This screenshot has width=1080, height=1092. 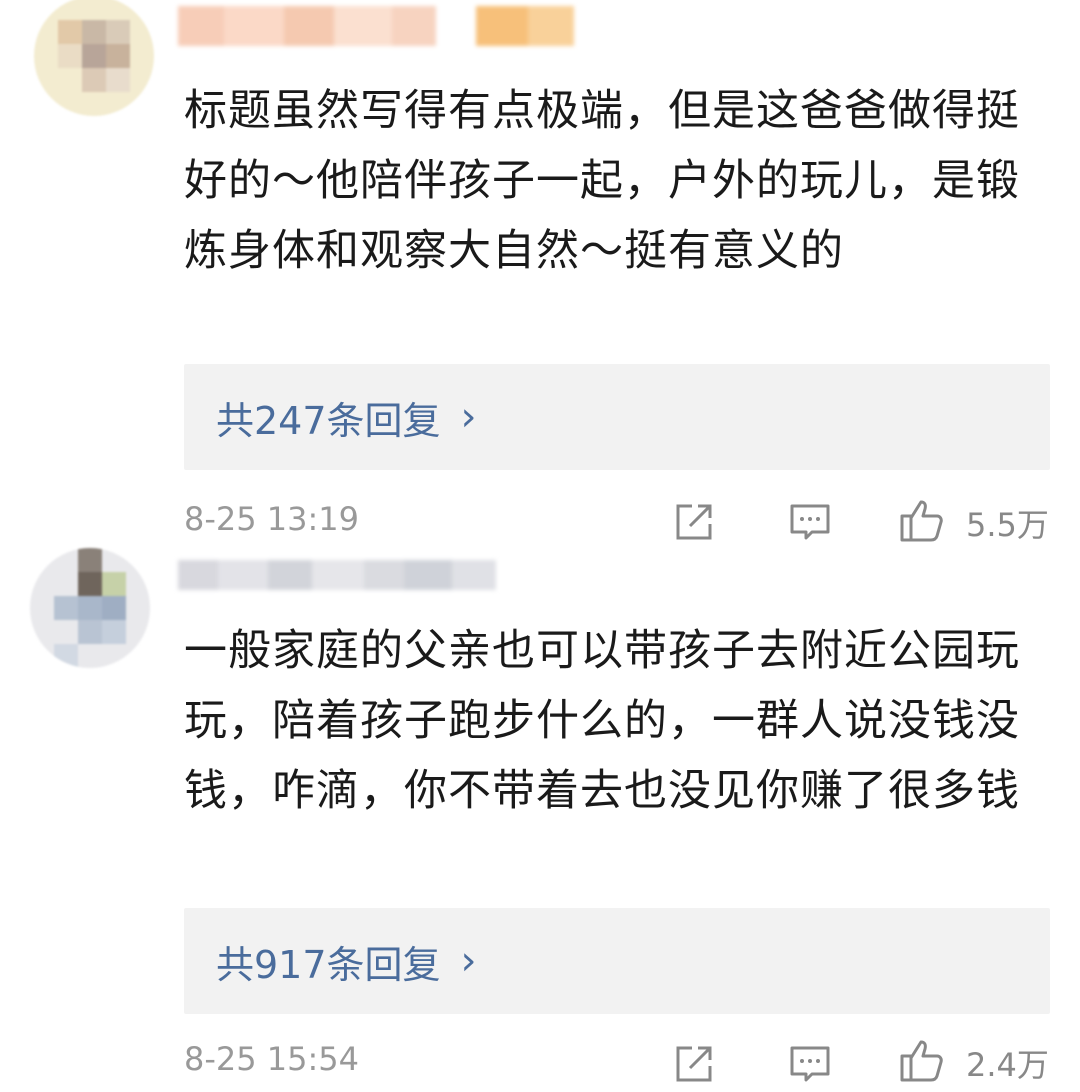 What do you see at coordinates (328, 420) in the screenshot?
I see `replies-label: 共247条回复` at bounding box center [328, 420].